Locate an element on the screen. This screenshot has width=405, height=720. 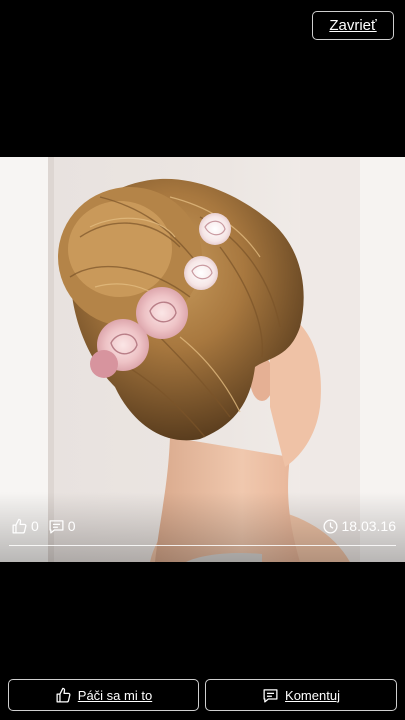
clock-icon is located at coordinates (330, 526).